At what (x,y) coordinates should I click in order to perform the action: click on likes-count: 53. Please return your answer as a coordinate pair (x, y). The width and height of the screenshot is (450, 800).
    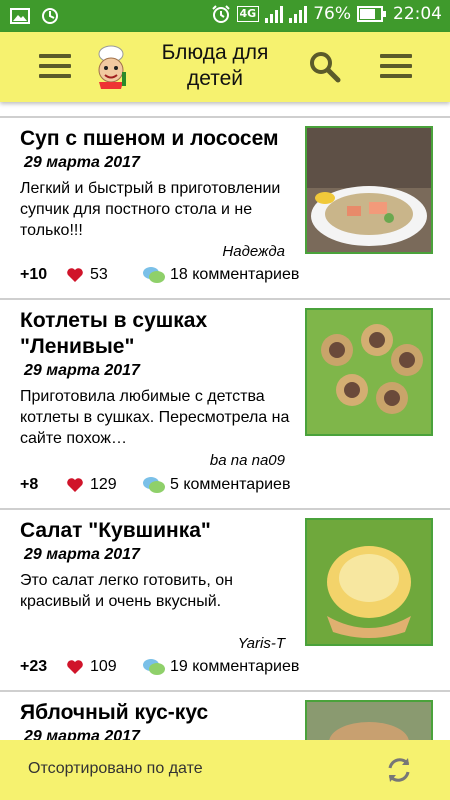
    Looking at the image, I should click on (99, 274).